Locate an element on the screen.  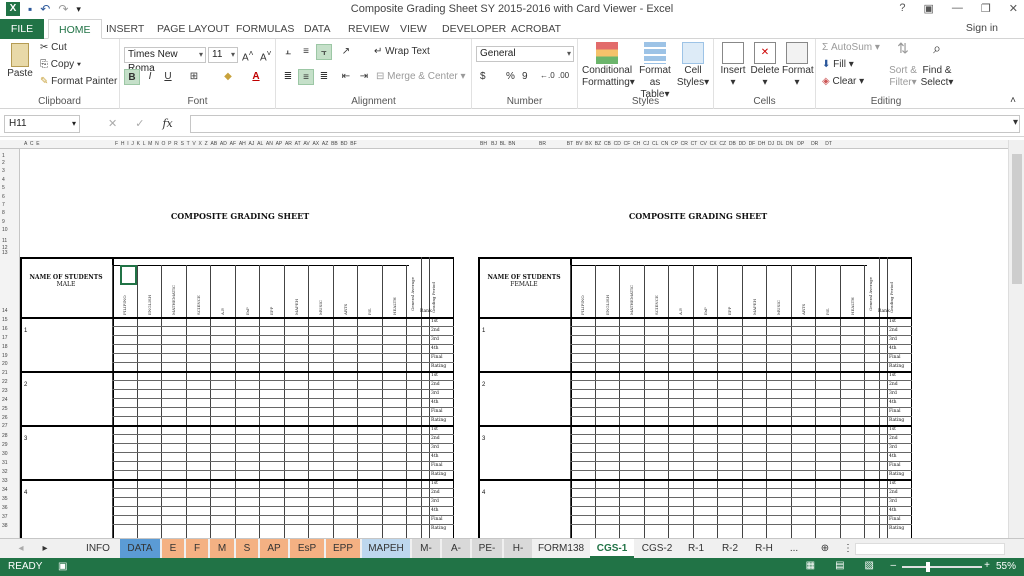
sheet-tab-form138: FORM138 is located at coordinates (561, 548).